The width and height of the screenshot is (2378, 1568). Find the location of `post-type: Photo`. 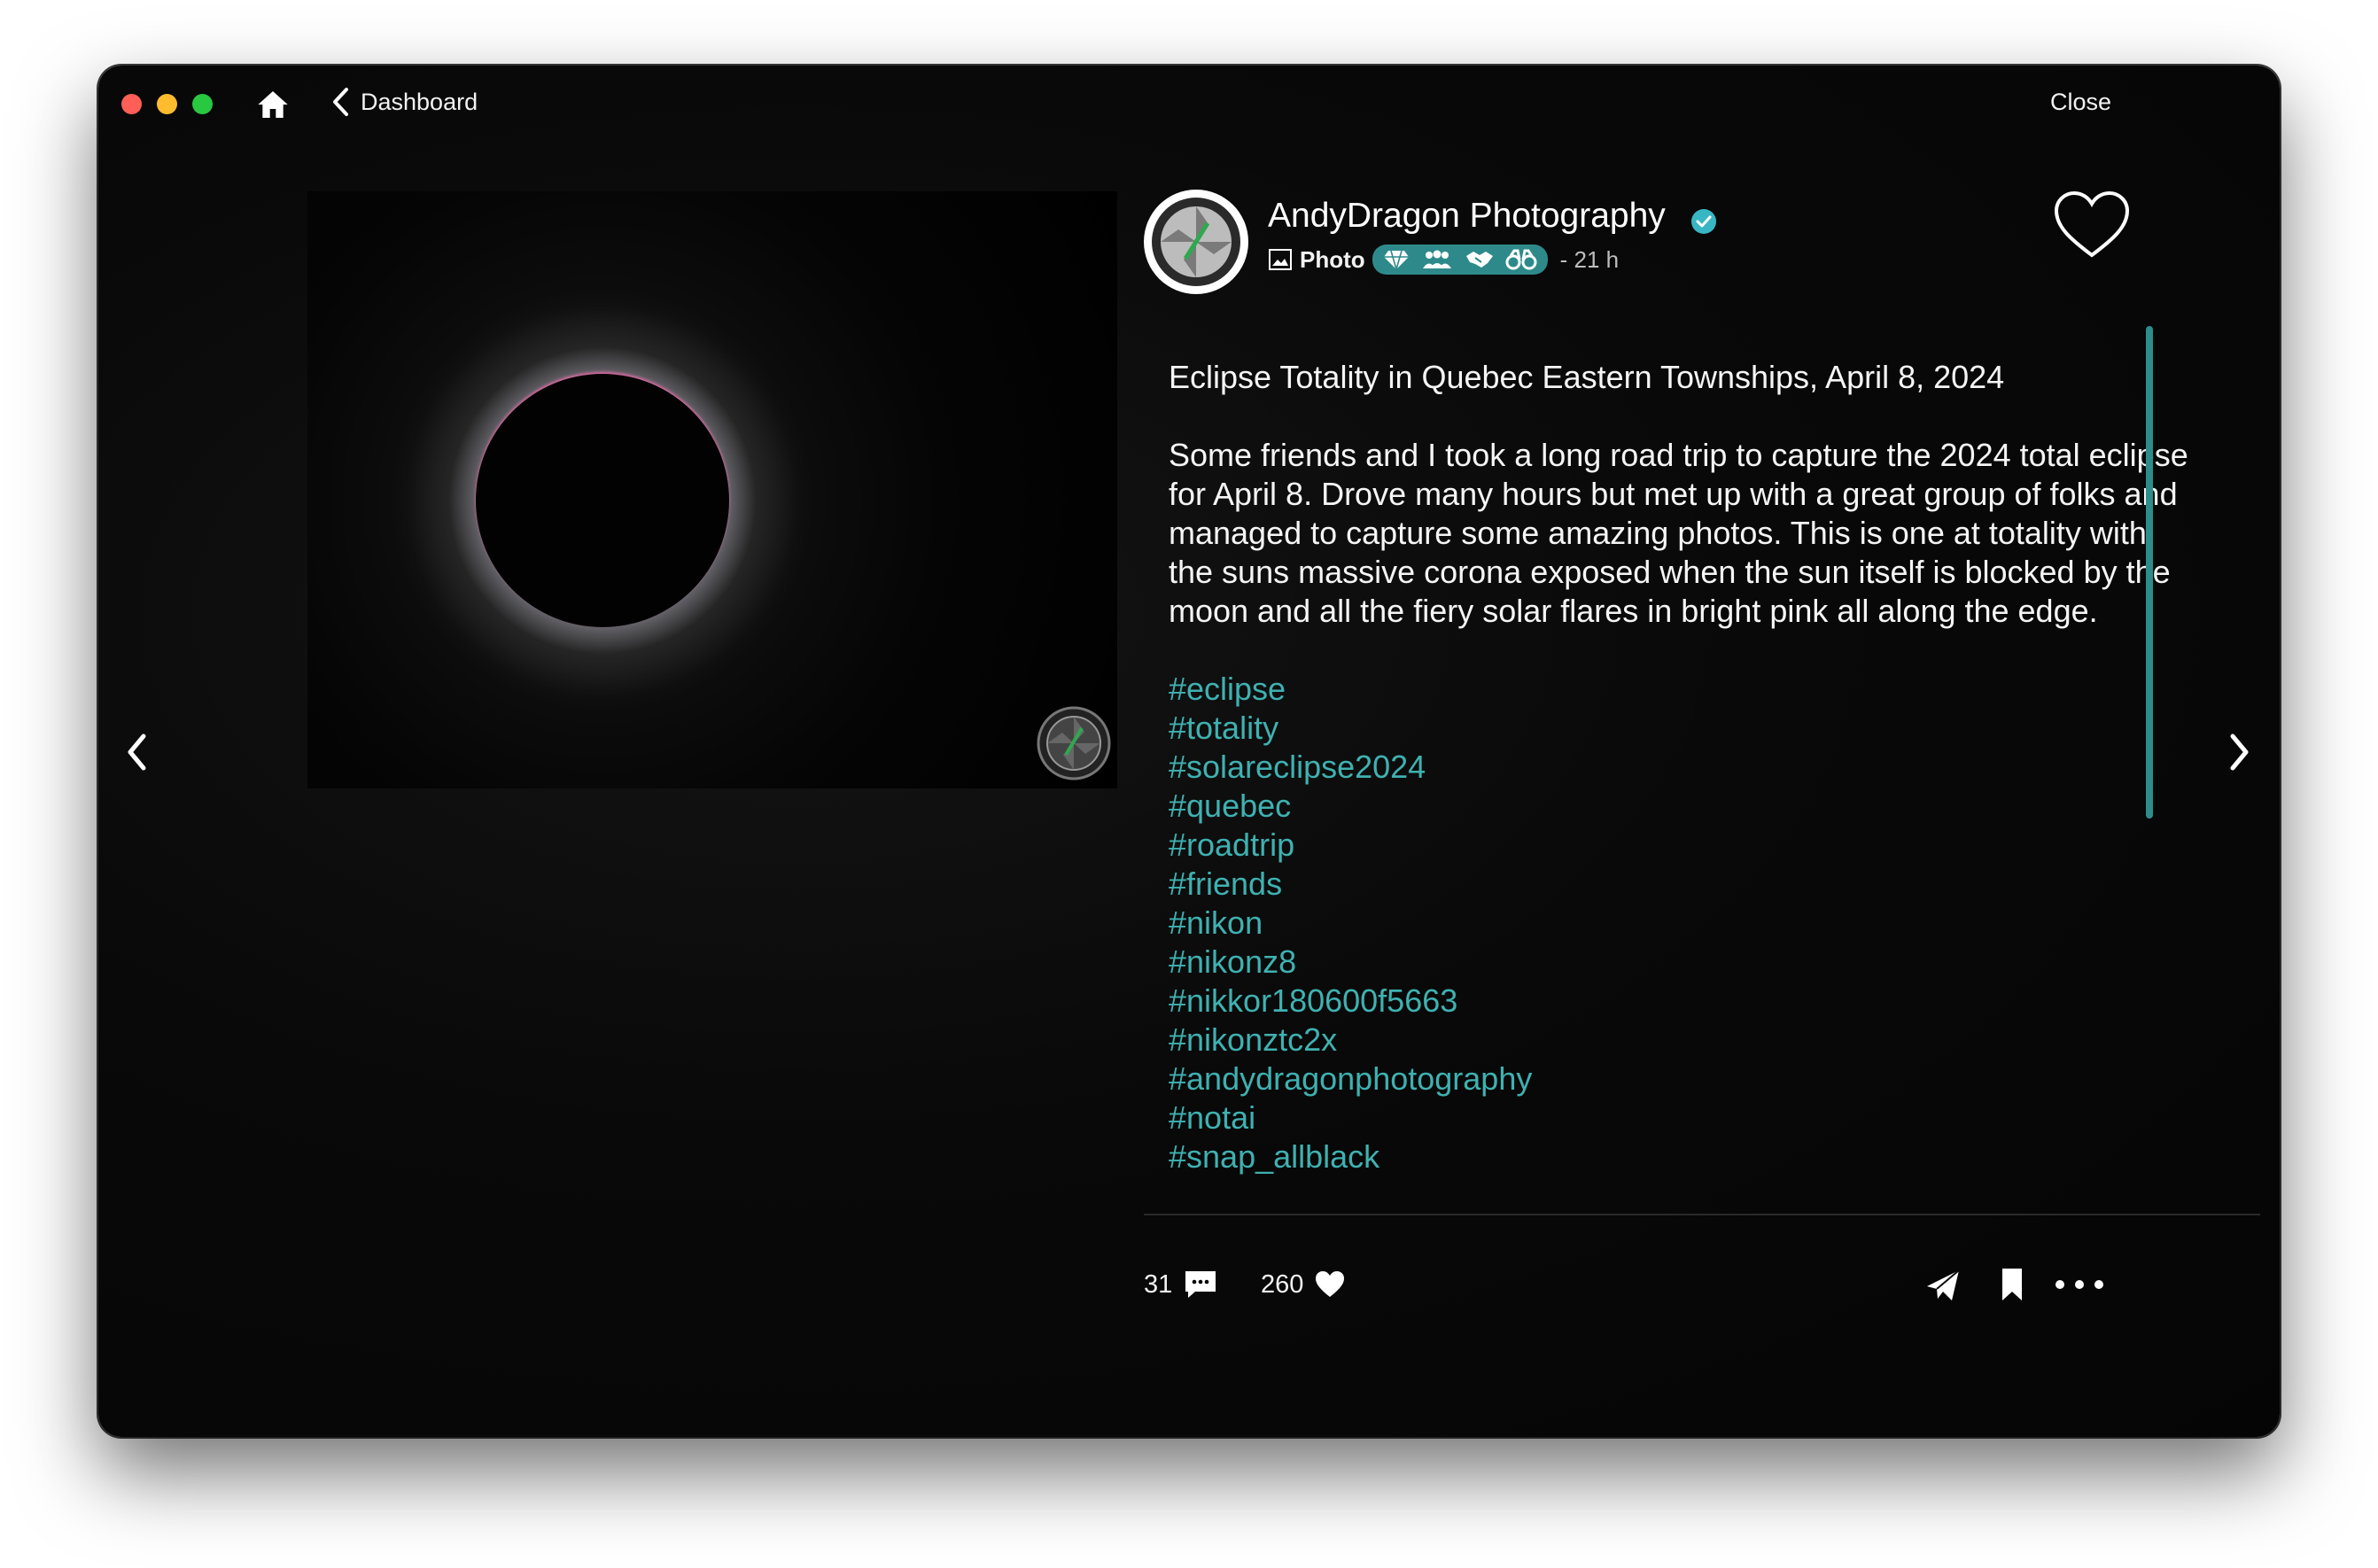

post-type: Photo is located at coordinates (1316, 260).